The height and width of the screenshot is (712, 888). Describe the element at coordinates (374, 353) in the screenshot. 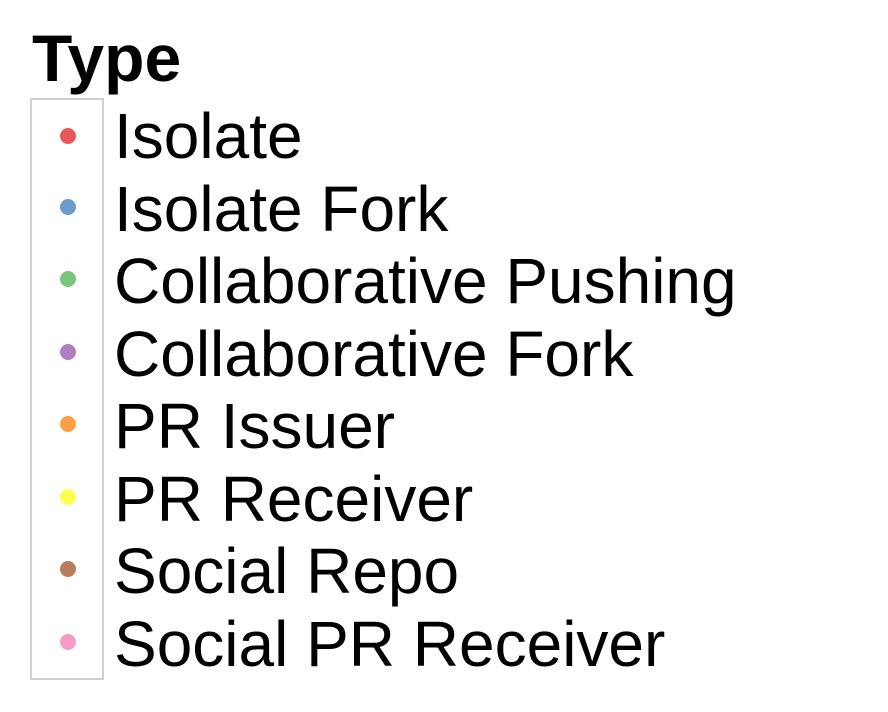

I see `legend-label: Collaborative Fork` at that location.